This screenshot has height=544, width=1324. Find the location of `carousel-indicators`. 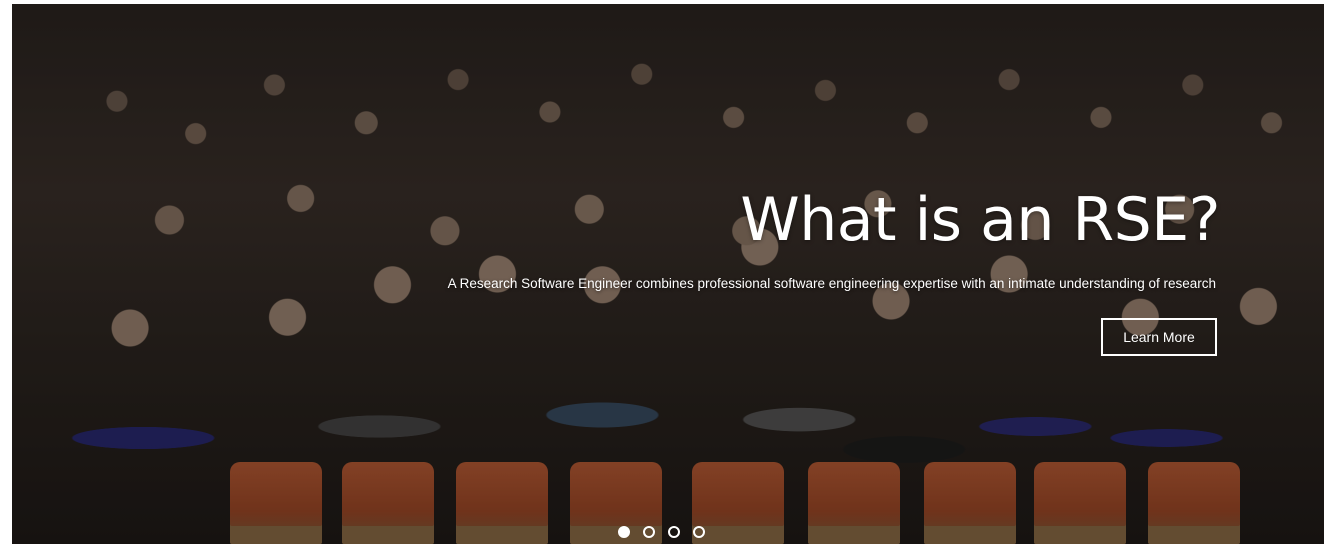

carousel-indicators is located at coordinates (661, 532).